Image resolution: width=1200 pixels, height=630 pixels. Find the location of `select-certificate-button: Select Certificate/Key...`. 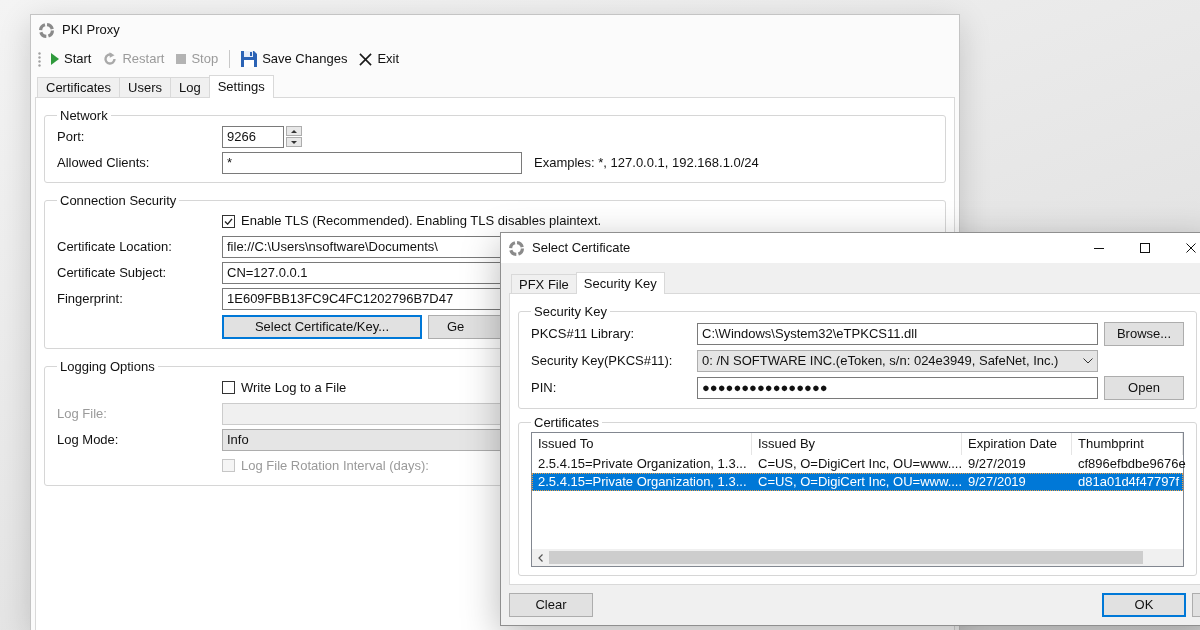

select-certificate-button: Select Certificate/Key... is located at coordinates (322, 327).